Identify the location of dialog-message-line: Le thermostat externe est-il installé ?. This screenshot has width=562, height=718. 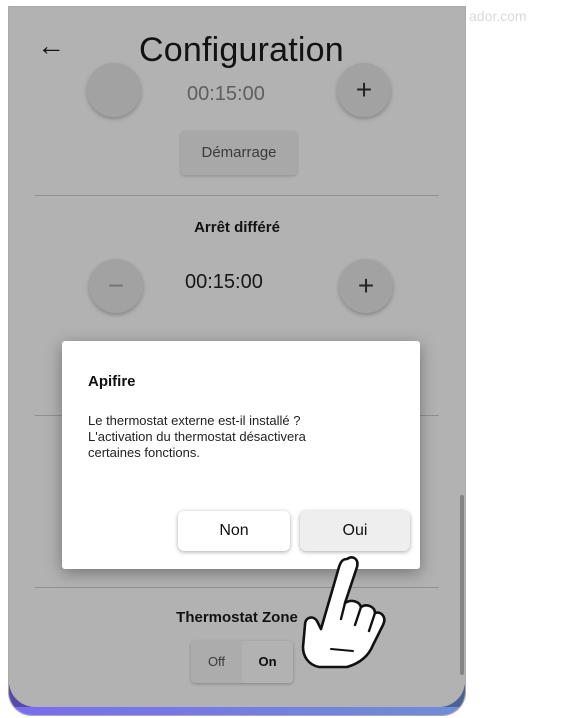
(194, 420).